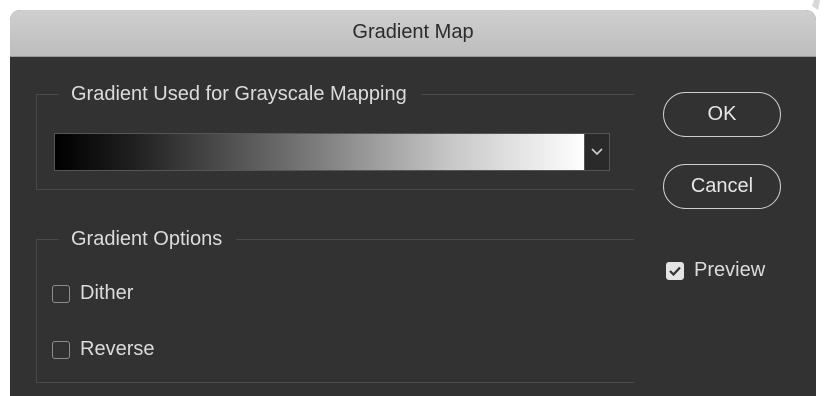 The height and width of the screenshot is (396, 827). I want to click on preview-checkbox, so click(675, 270).